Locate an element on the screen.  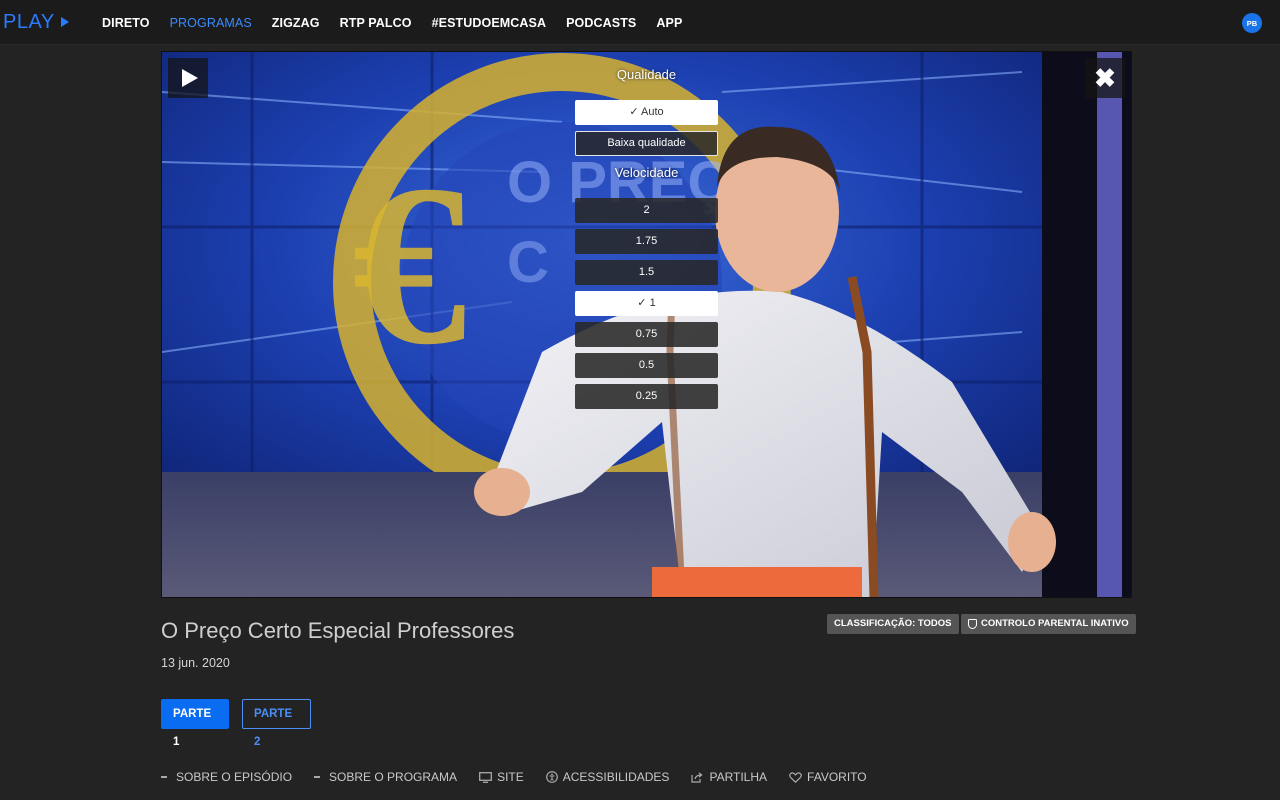
classification-badge-label: CLASSIFICAÇÃO: TODOS is located at coordinates (893, 623).